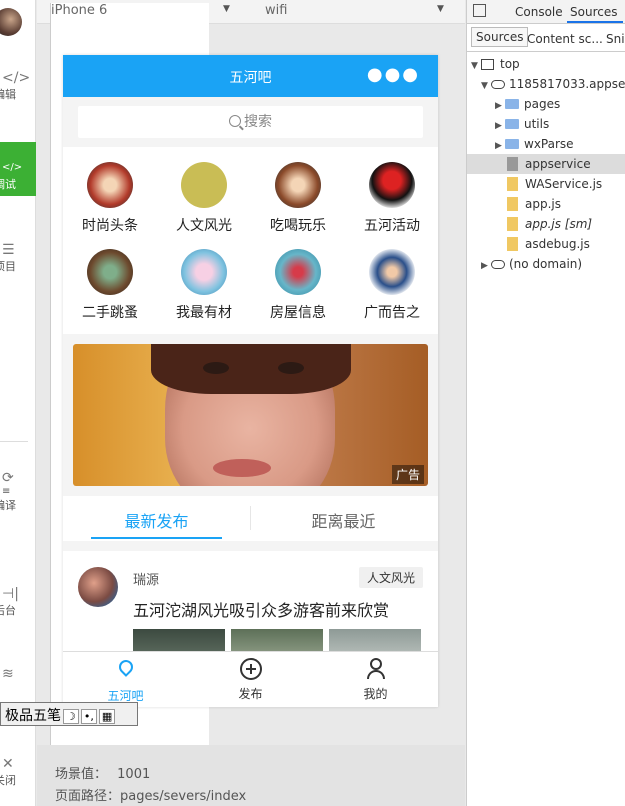 The width and height of the screenshot is (625, 806). What do you see at coordinates (549, 224) in the screenshot?
I see `tree-item: app.js [sm]` at bounding box center [549, 224].